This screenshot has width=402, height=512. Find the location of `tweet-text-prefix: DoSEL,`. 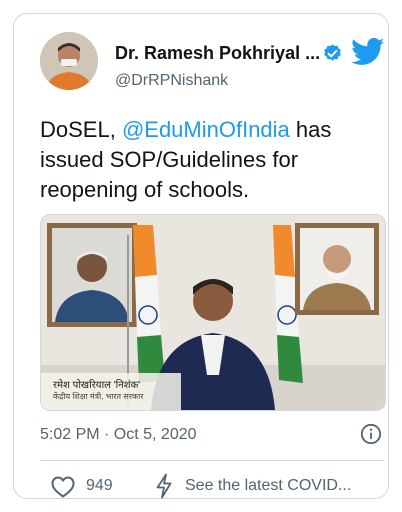

tweet-text-prefix: DoSEL, is located at coordinates (81, 129).